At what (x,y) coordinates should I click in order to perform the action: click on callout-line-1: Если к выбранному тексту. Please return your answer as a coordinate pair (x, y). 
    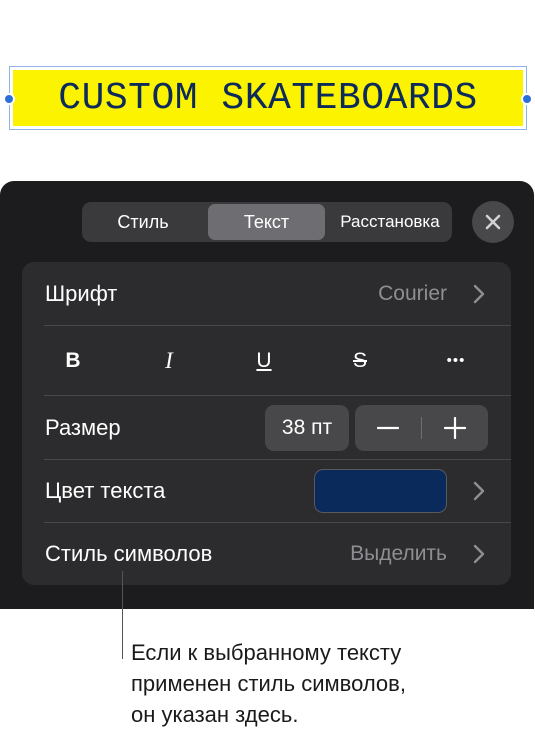
    Looking at the image, I should click on (266, 652).